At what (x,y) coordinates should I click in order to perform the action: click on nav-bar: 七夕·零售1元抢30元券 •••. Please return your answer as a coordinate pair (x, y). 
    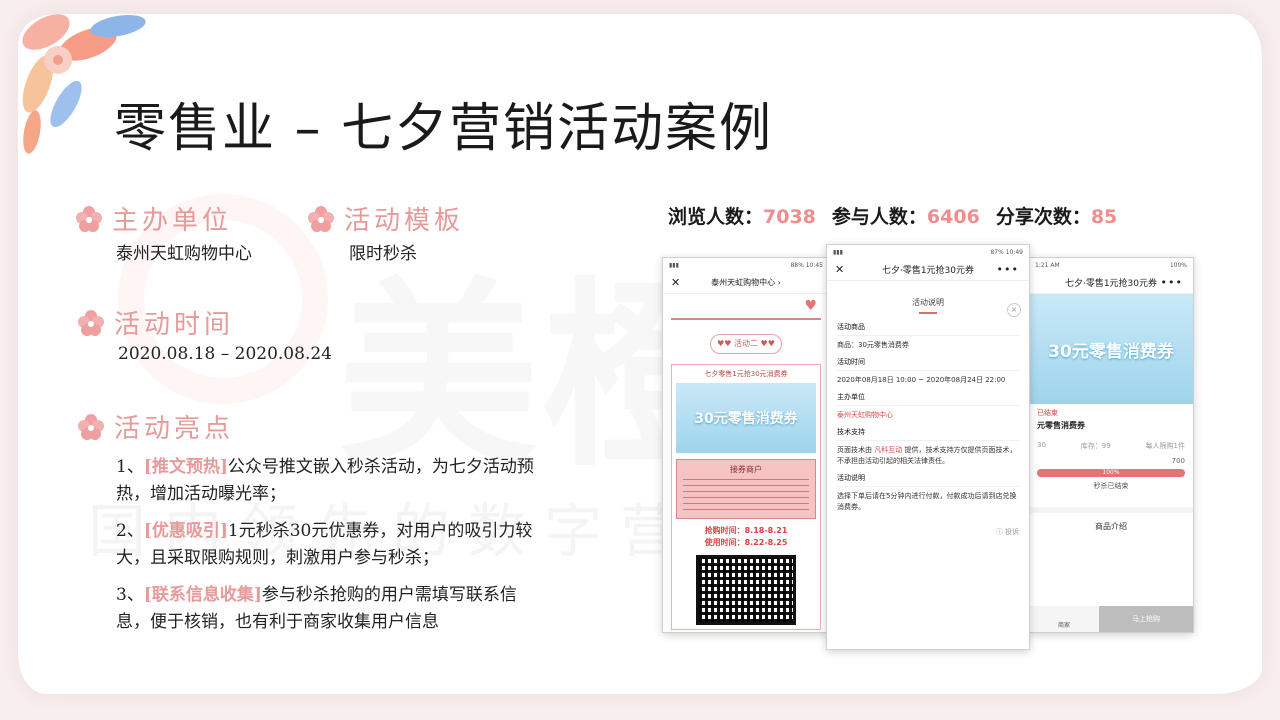
    Looking at the image, I should click on (1111, 283).